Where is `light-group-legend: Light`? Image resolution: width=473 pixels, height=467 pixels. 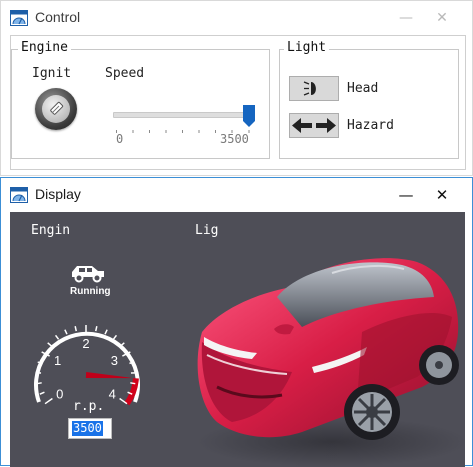 light-group-legend: Light is located at coordinates (306, 47).